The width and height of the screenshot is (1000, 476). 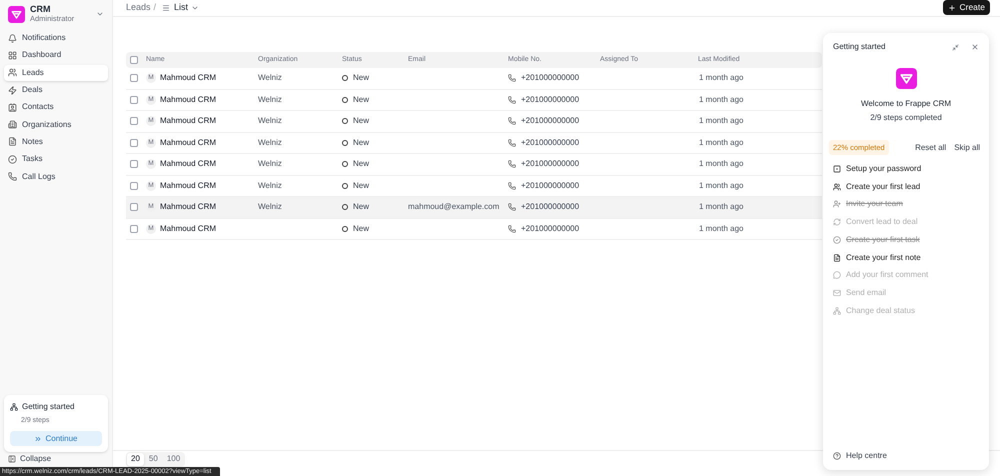 What do you see at coordinates (952, 8) in the screenshot?
I see `plus-icon` at bounding box center [952, 8].